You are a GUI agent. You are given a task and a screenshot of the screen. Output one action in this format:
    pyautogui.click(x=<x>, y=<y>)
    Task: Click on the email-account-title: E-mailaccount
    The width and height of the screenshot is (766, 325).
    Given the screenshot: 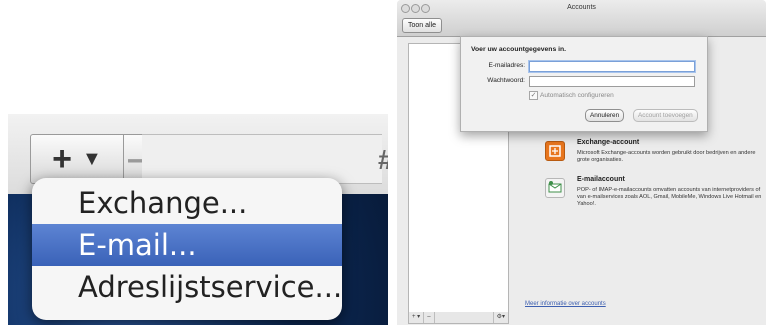 What is the action you would take?
    pyautogui.click(x=601, y=179)
    